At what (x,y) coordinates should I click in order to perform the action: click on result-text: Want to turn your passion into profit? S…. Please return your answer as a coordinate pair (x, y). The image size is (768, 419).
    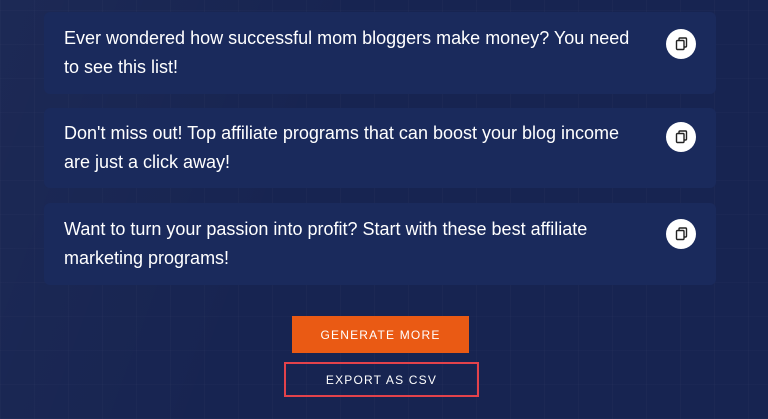
    Looking at the image, I should click on (326, 243).